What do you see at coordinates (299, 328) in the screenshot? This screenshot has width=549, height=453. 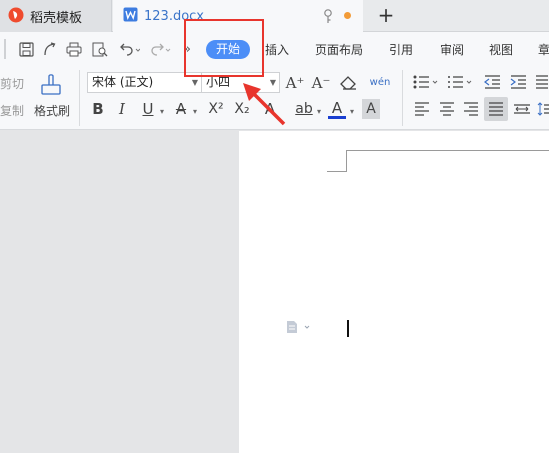 I see `paragraph-handle-icon` at bounding box center [299, 328].